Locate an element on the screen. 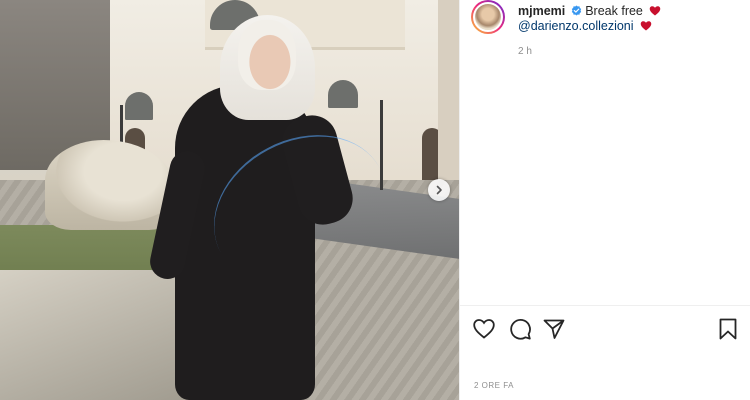  save-button is located at coordinates (728, 329).